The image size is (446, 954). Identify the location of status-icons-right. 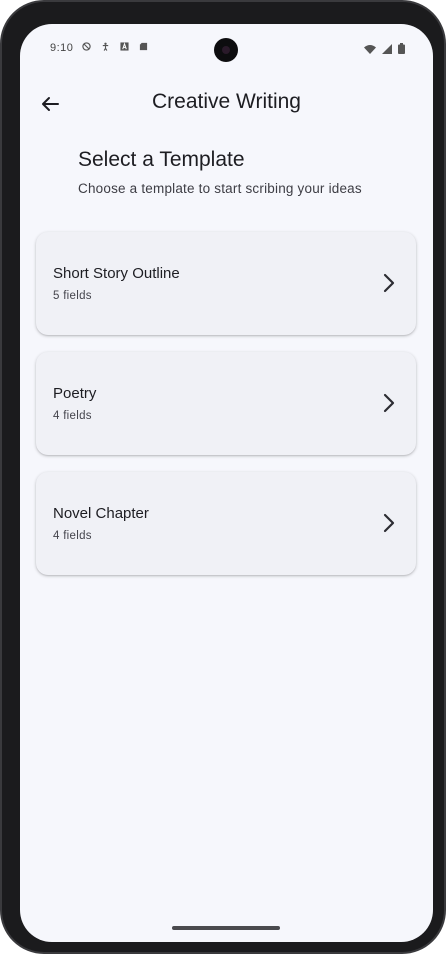
(384, 48).